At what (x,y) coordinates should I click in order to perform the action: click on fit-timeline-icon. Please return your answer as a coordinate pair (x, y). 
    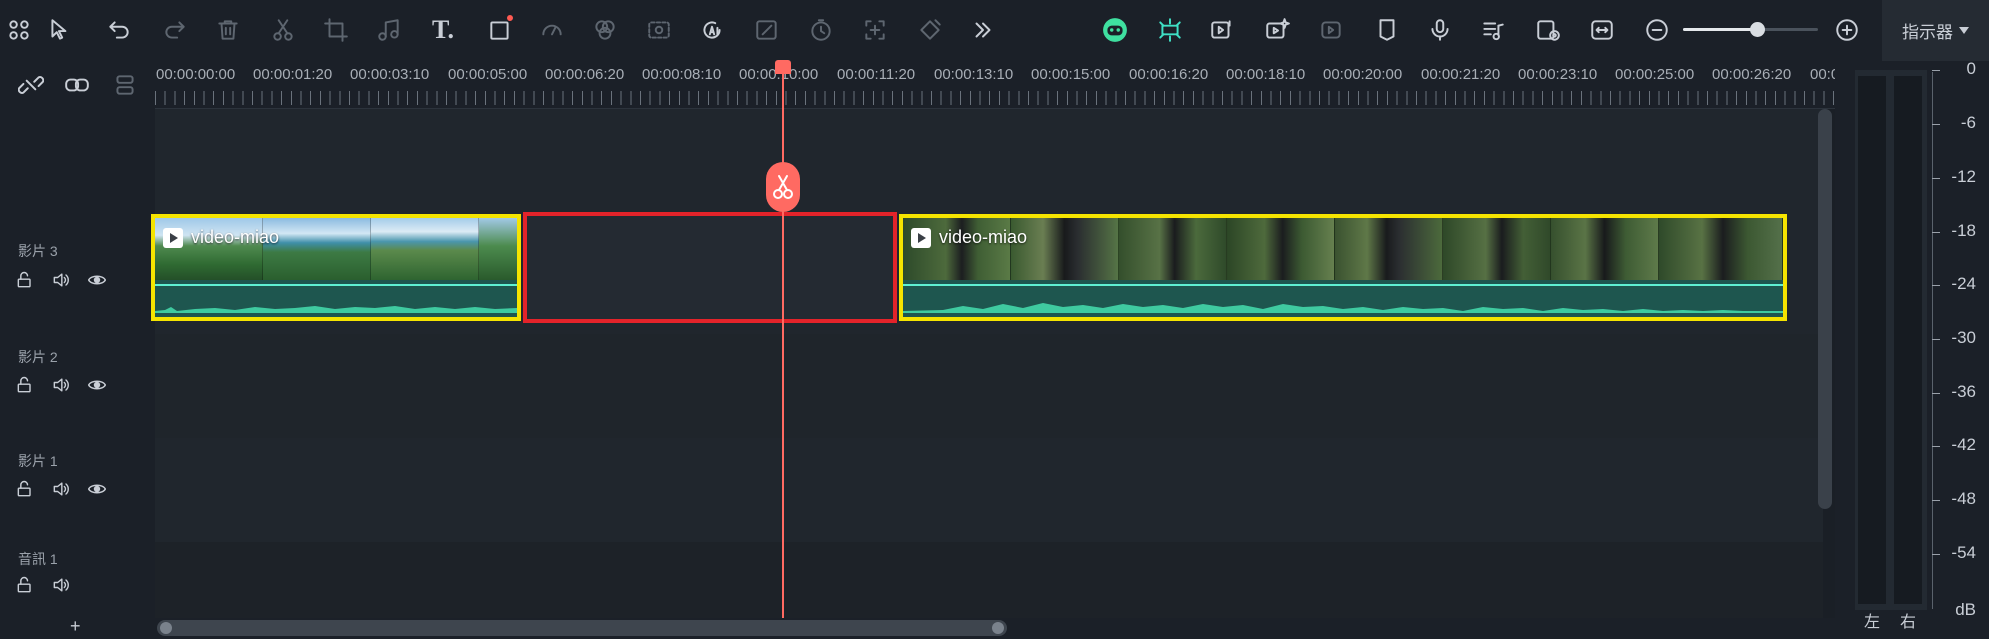
    Looking at the image, I should click on (1602, 30).